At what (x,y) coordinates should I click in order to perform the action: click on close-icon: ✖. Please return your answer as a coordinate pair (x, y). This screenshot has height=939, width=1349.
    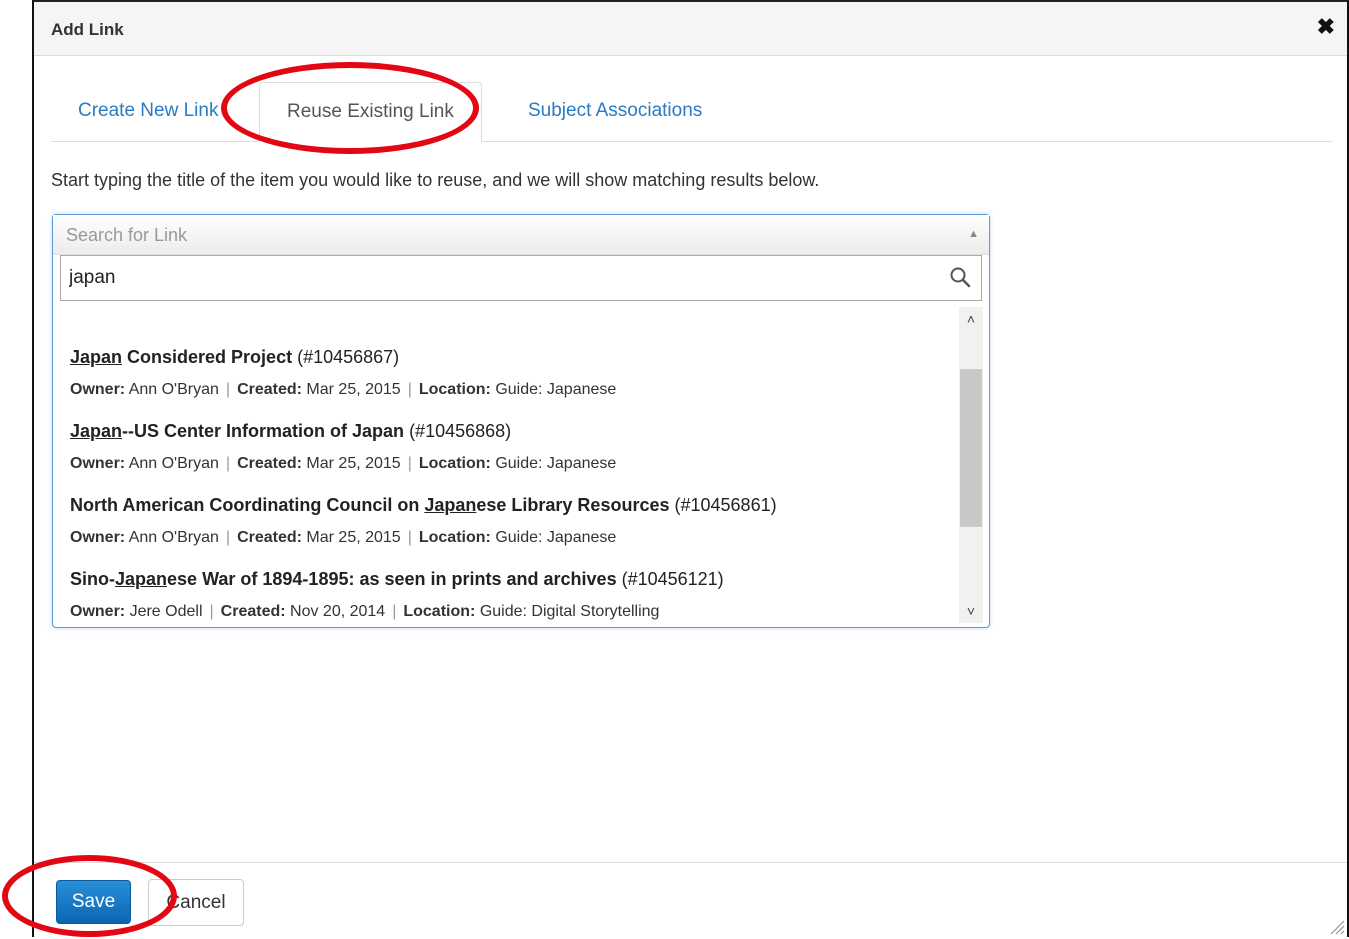
    Looking at the image, I should click on (1326, 27).